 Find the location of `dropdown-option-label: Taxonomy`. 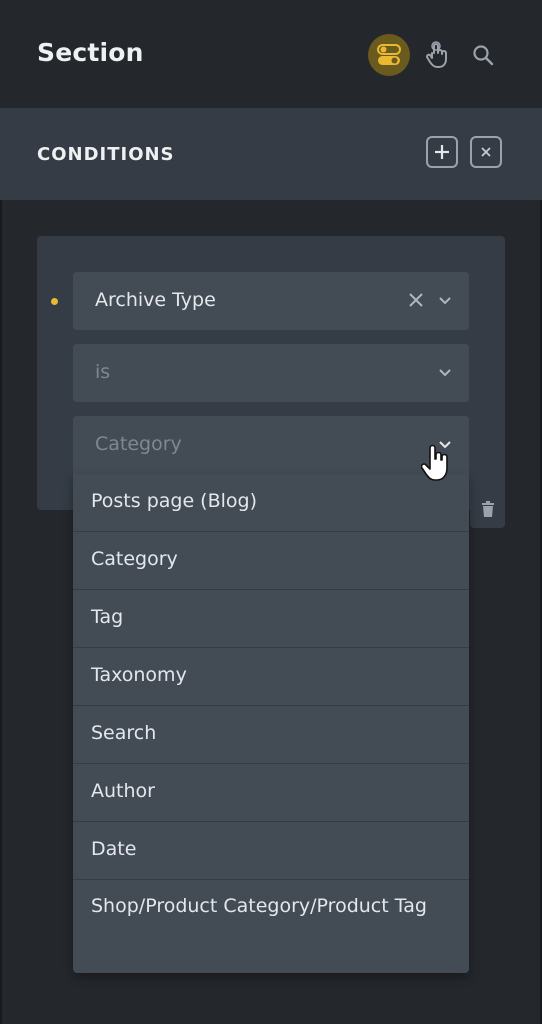

dropdown-option-label: Taxonomy is located at coordinates (139, 675).